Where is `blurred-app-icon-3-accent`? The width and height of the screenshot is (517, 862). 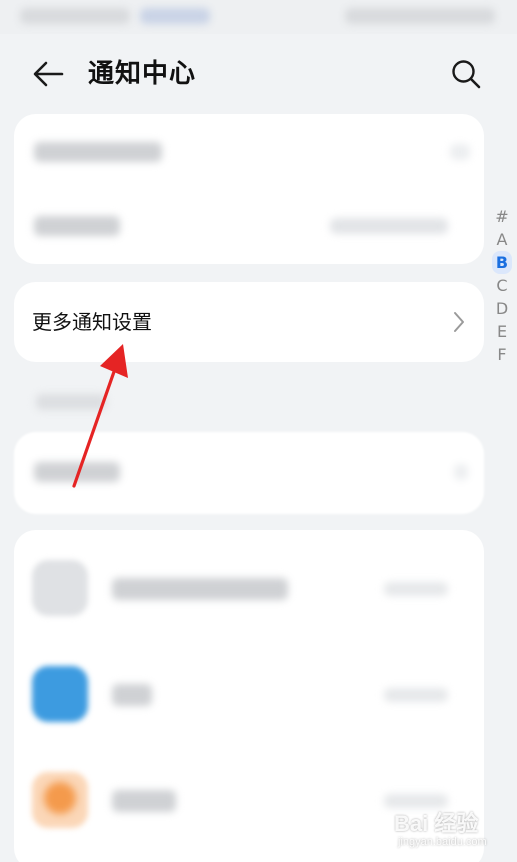
blurred-app-icon-3-accent is located at coordinates (60, 798).